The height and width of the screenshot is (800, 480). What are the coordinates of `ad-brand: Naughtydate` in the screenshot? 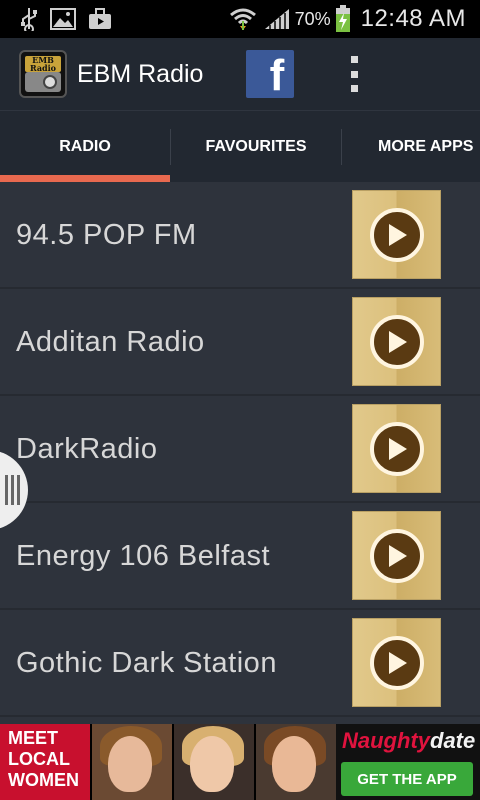 It's located at (408, 741).